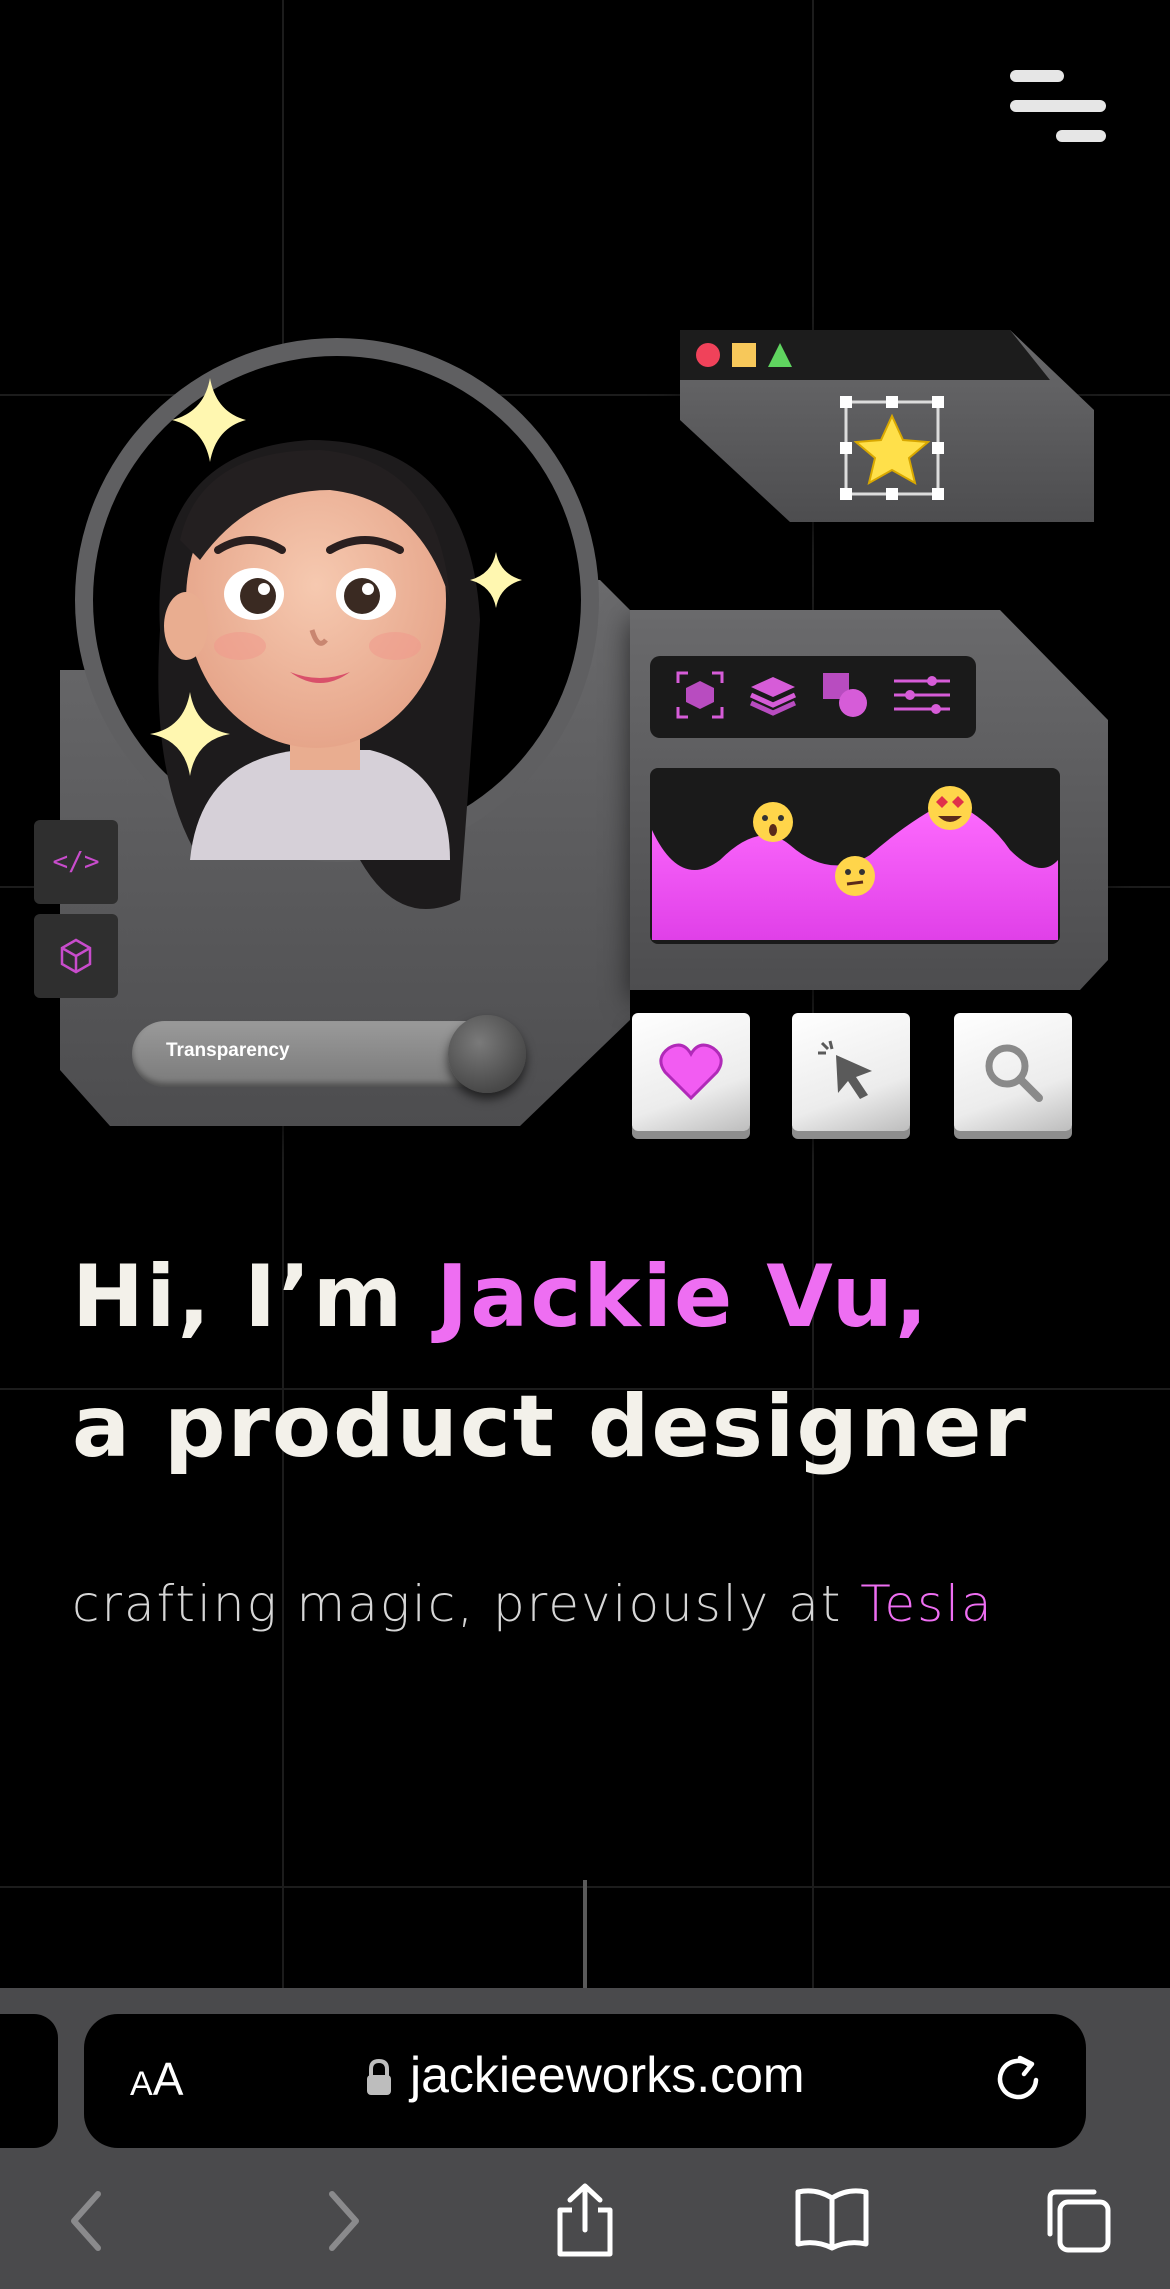 This screenshot has height=2289, width=1170. I want to click on cube-button, so click(76, 956).